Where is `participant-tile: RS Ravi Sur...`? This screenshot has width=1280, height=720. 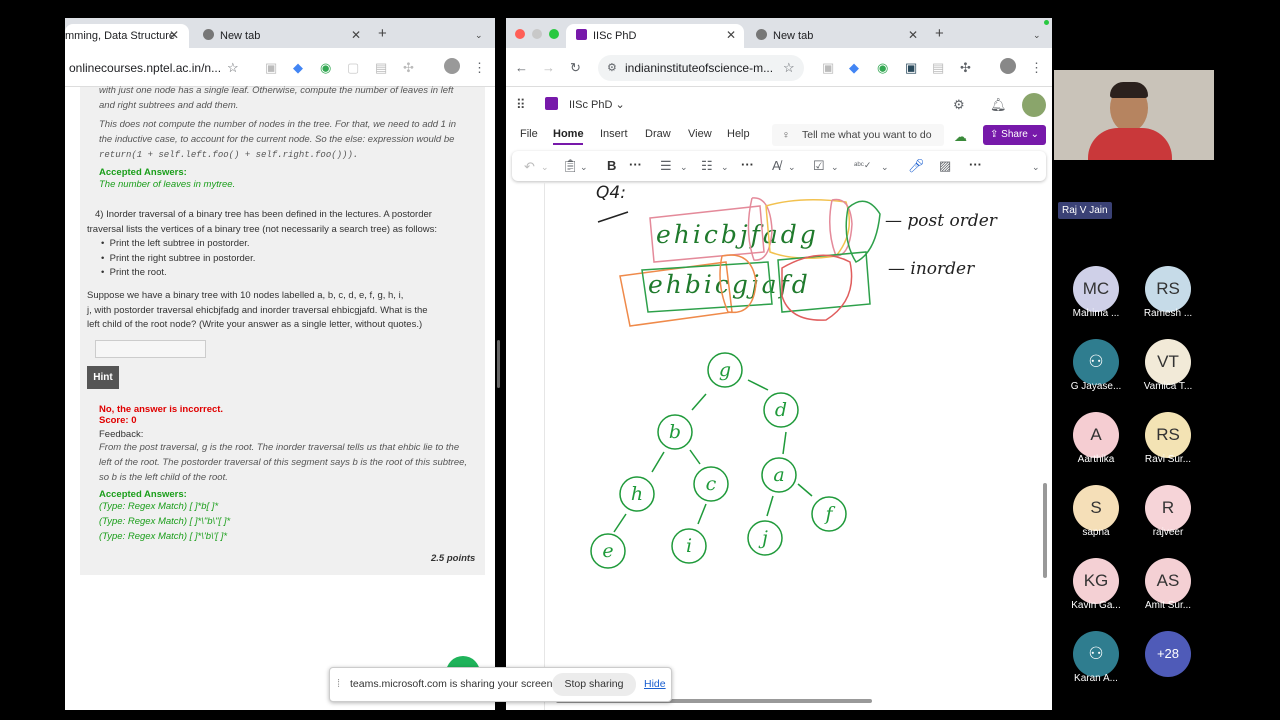 participant-tile: RS Ravi Sur... is located at coordinates (1168, 443).